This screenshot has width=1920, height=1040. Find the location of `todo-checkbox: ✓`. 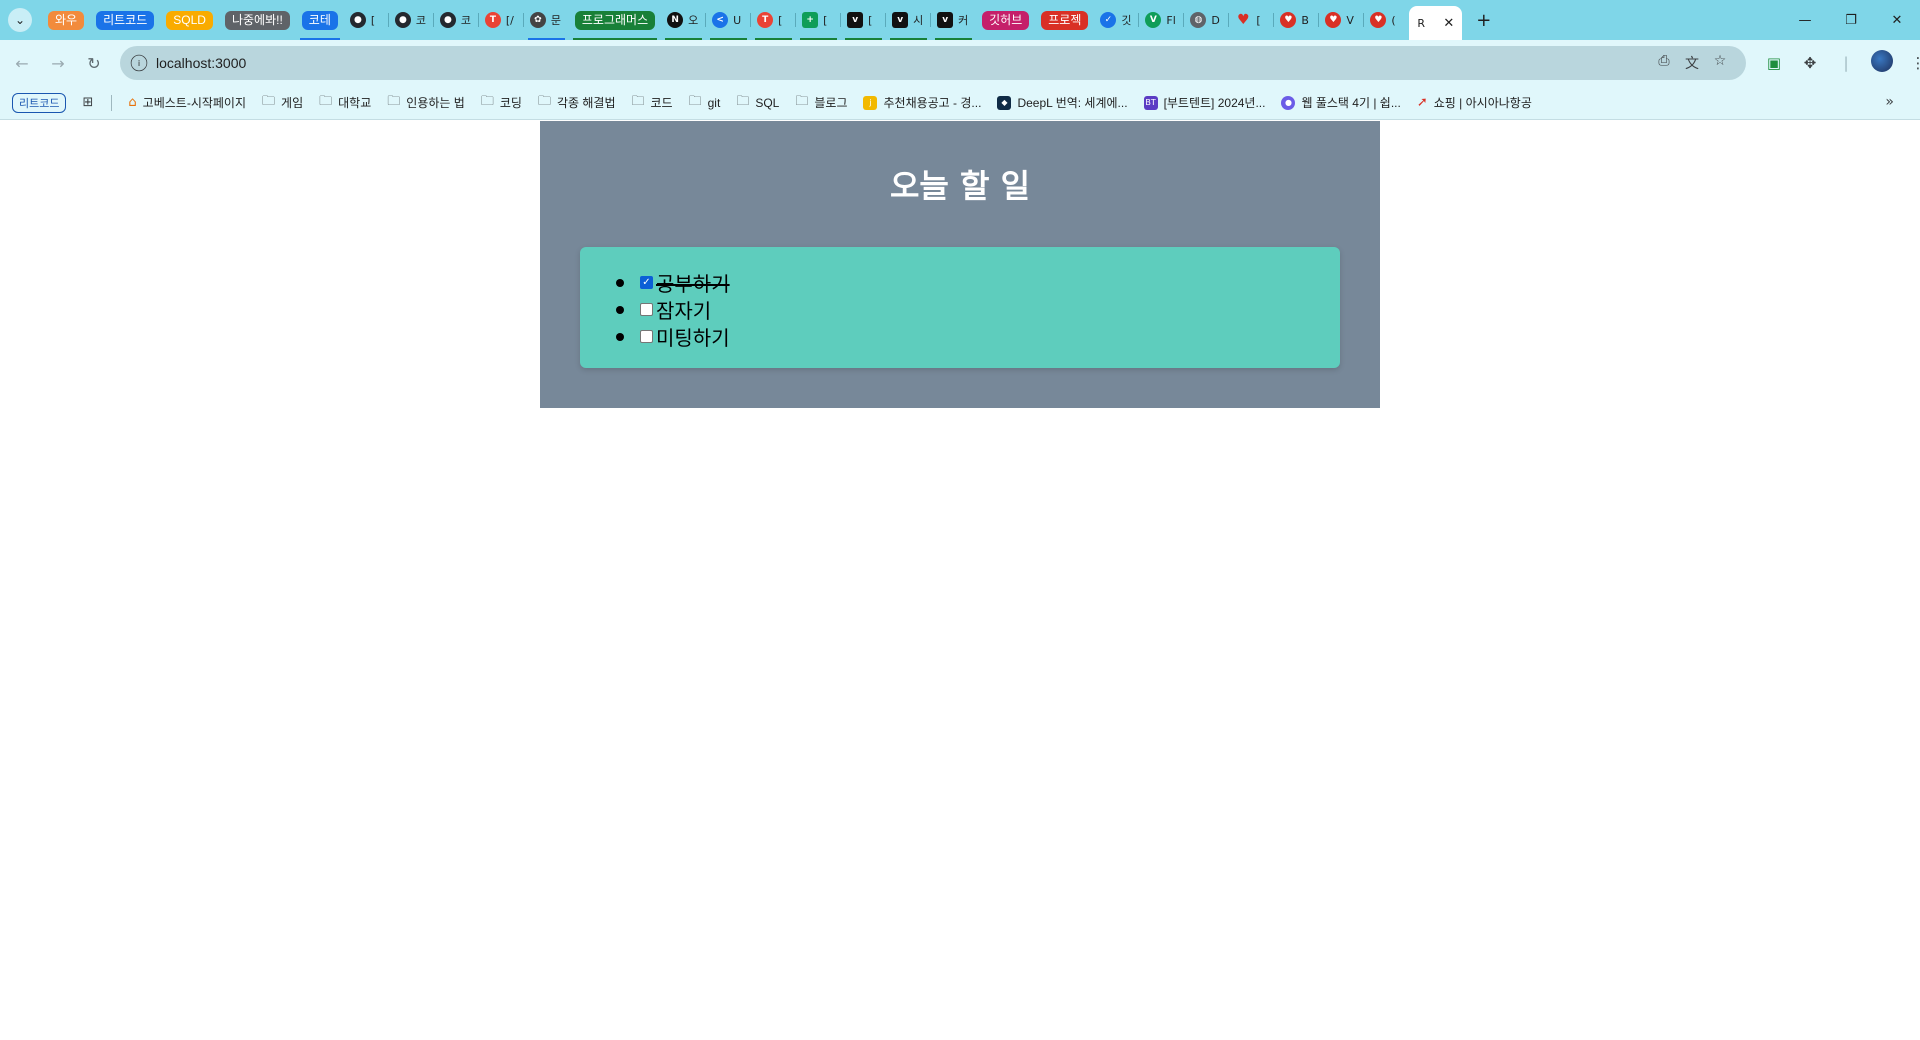

todo-checkbox: ✓ is located at coordinates (646, 282).